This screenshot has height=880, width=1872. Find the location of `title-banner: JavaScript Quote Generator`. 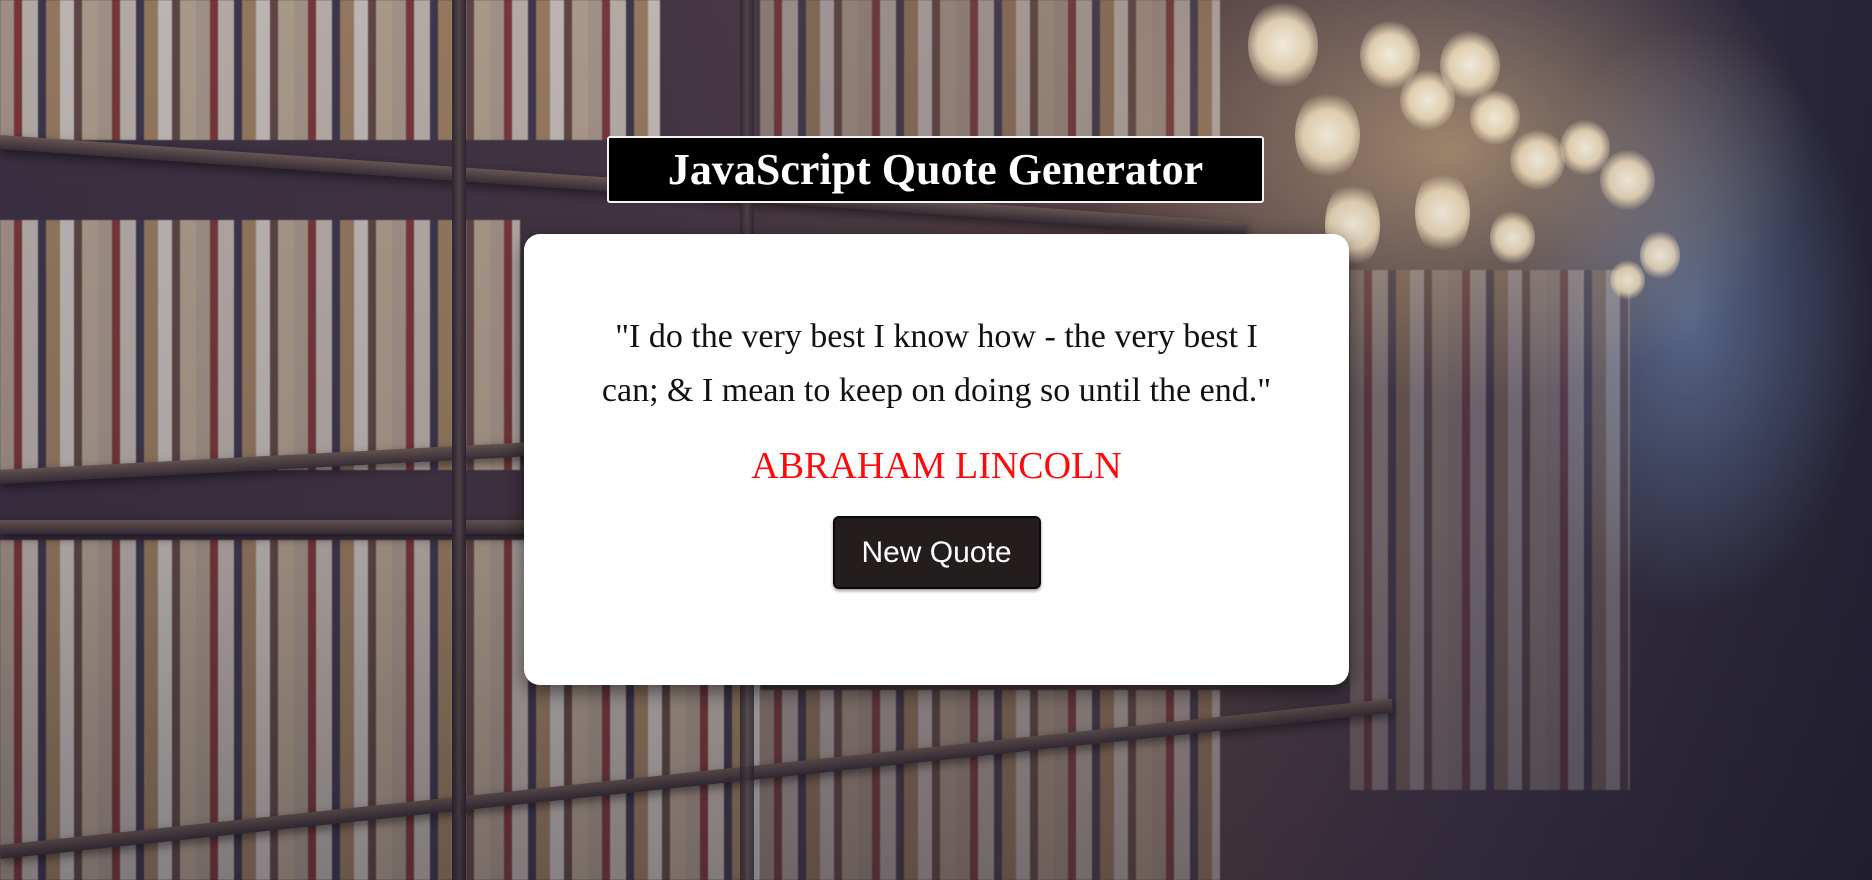

title-banner: JavaScript Quote Generator is located at coordinates (935, 169).